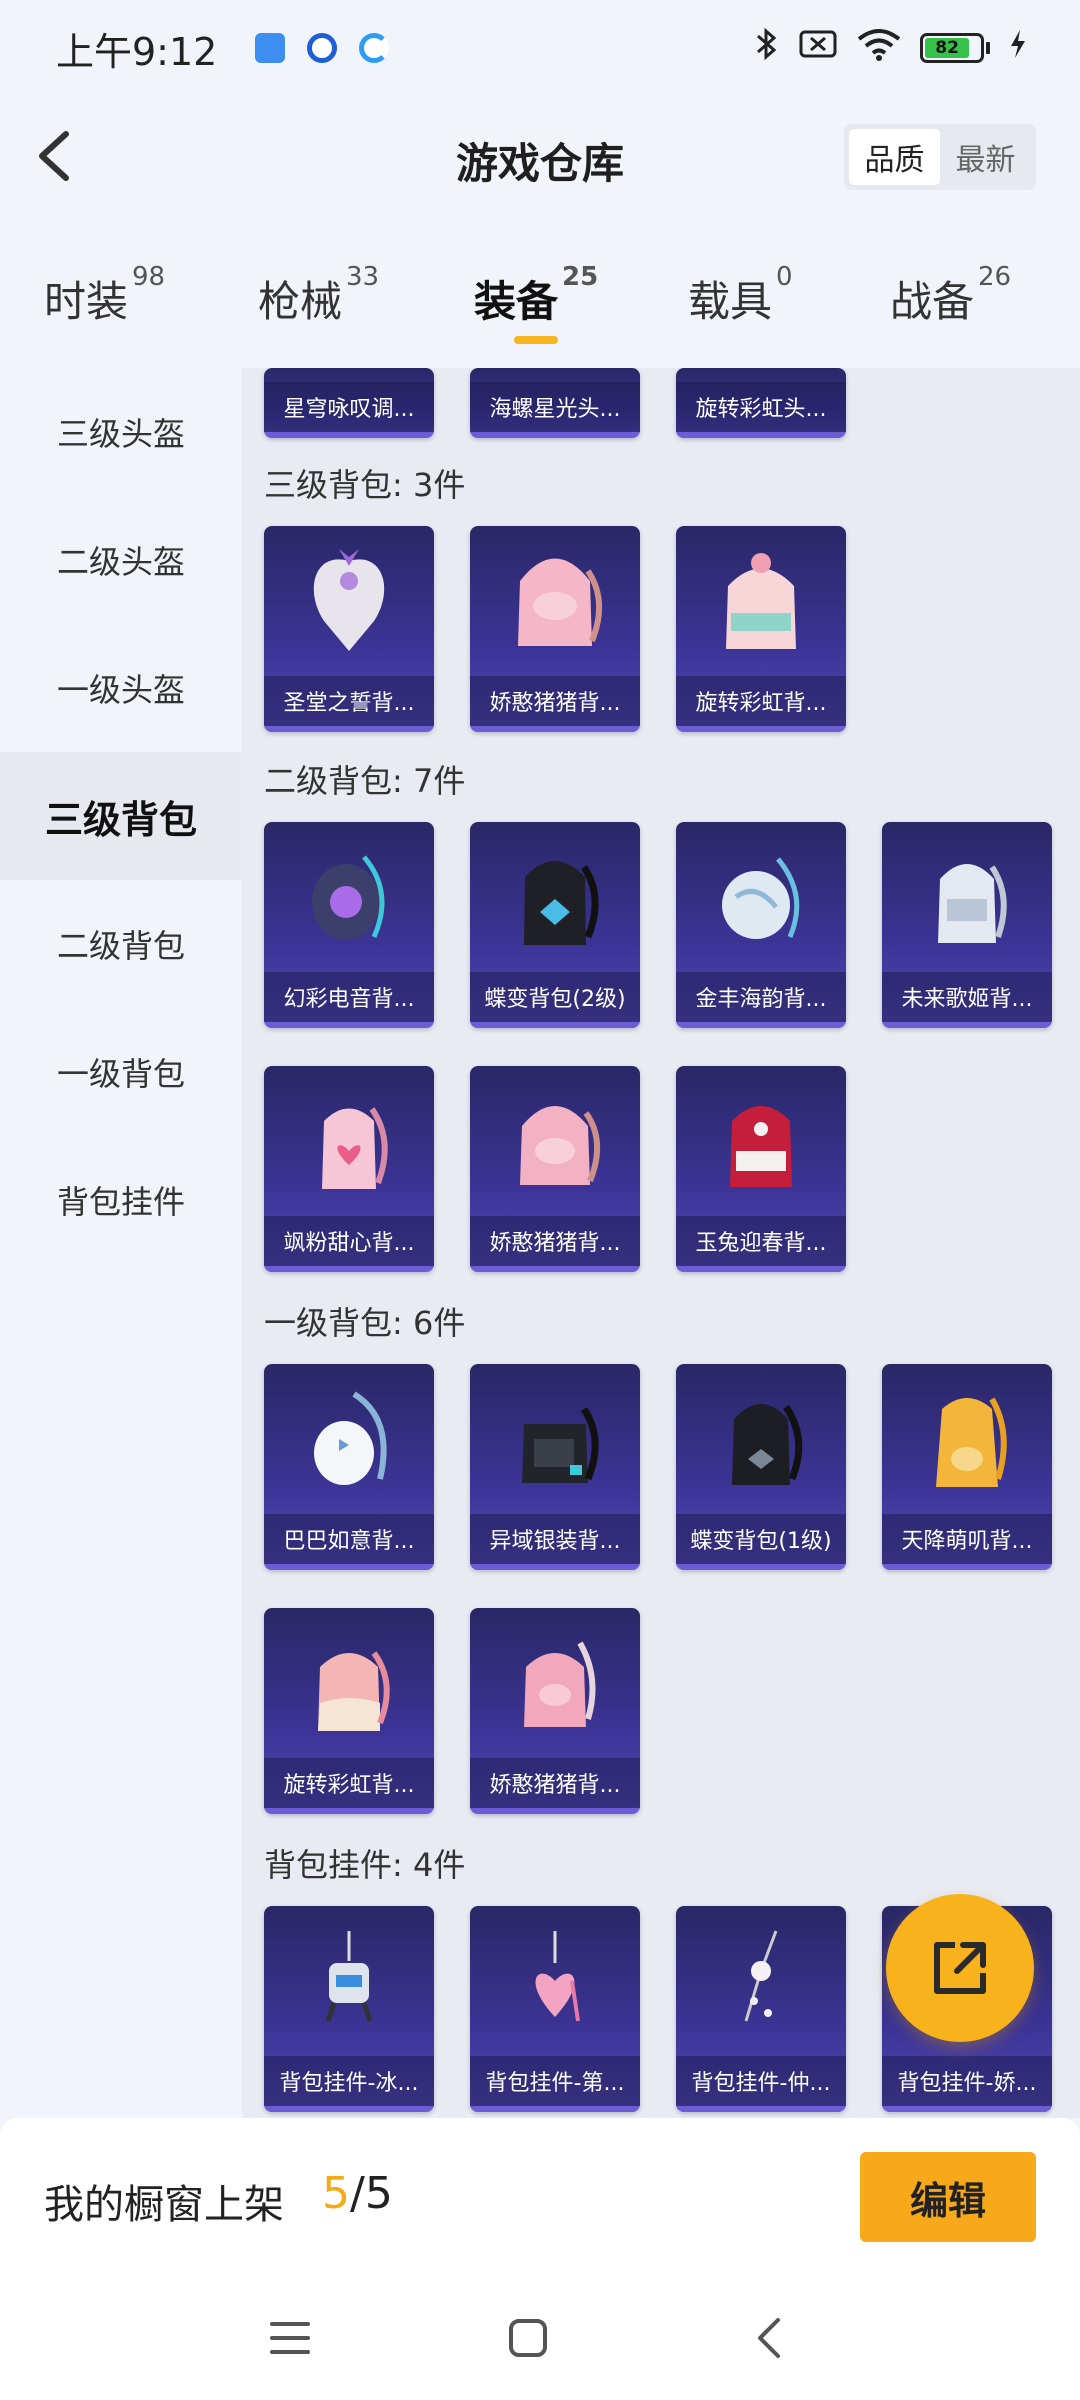  What do you see at coordinates (121, 944) in the screenshot?
I see `sidebar-item-lv2-backpack: 二级背包` at bounding box center [121, 944].